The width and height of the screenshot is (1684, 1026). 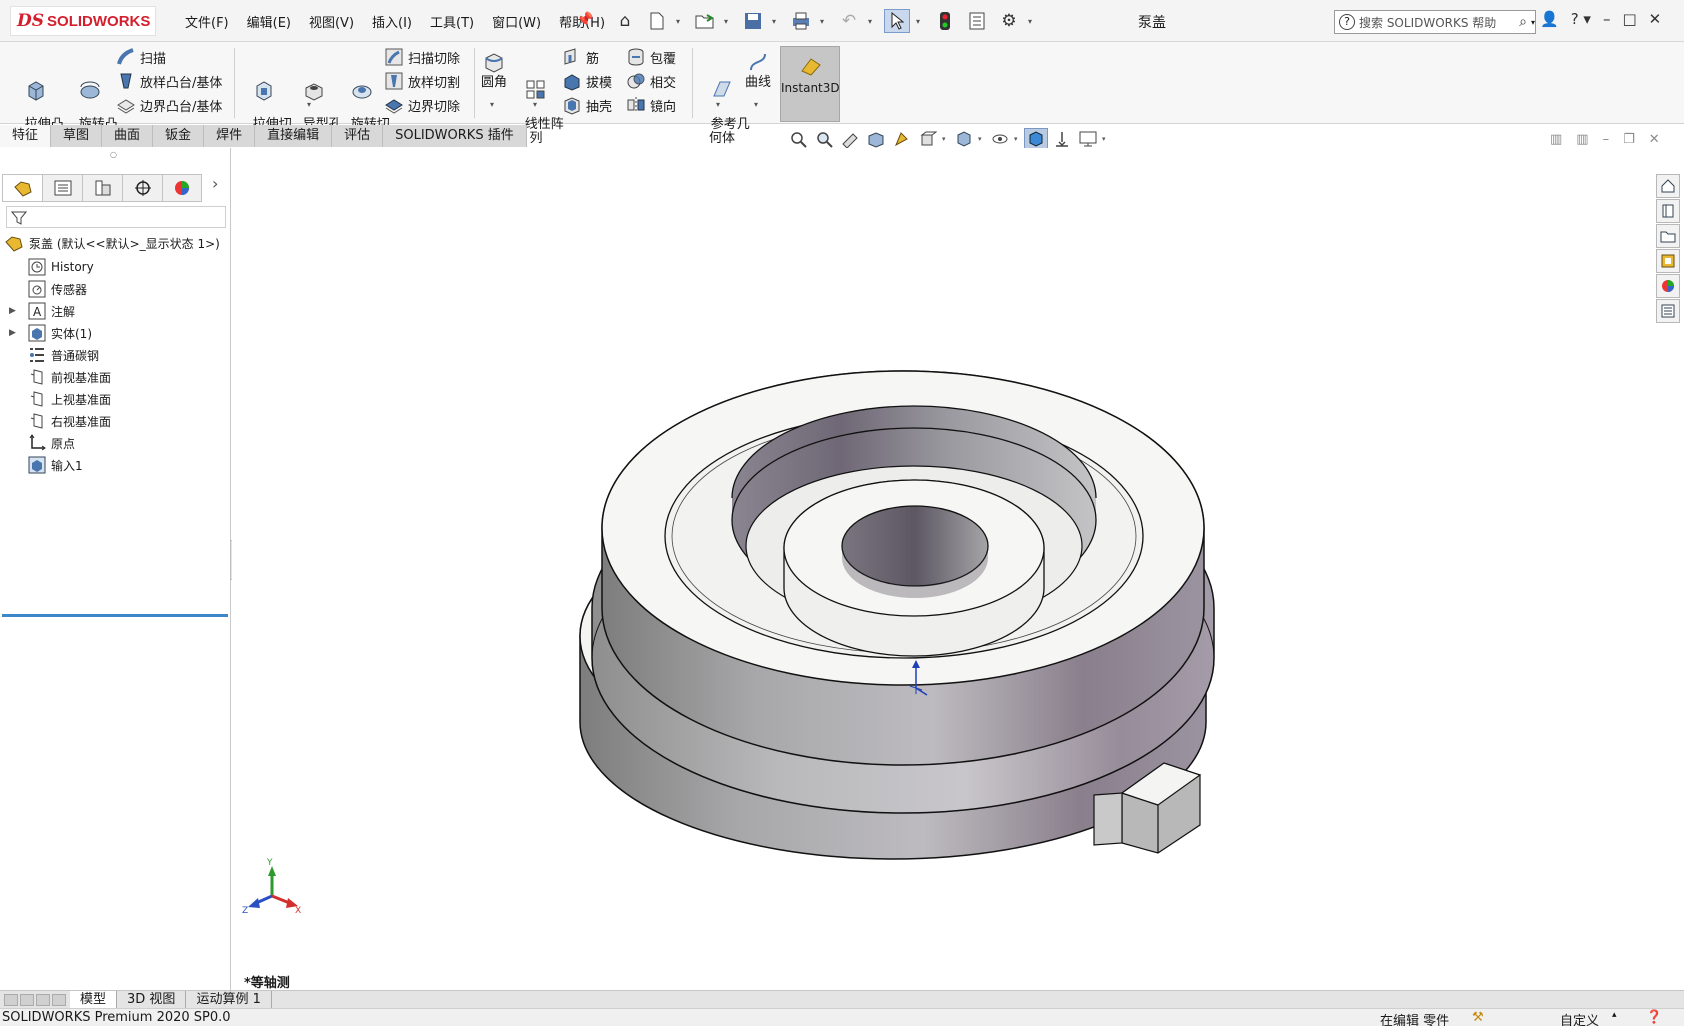 What do you see at coordinates (798, 139) in the screenshot?
I see `zoom-to-fit-icon` at bounding box center [798, 139].